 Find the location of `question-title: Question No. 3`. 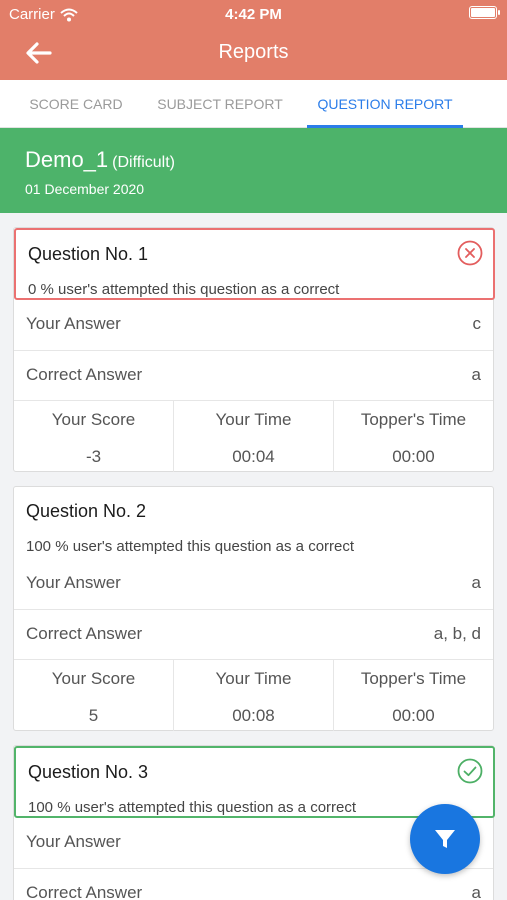

question-title: Question No. 3 is located at coordinates (88, 772).